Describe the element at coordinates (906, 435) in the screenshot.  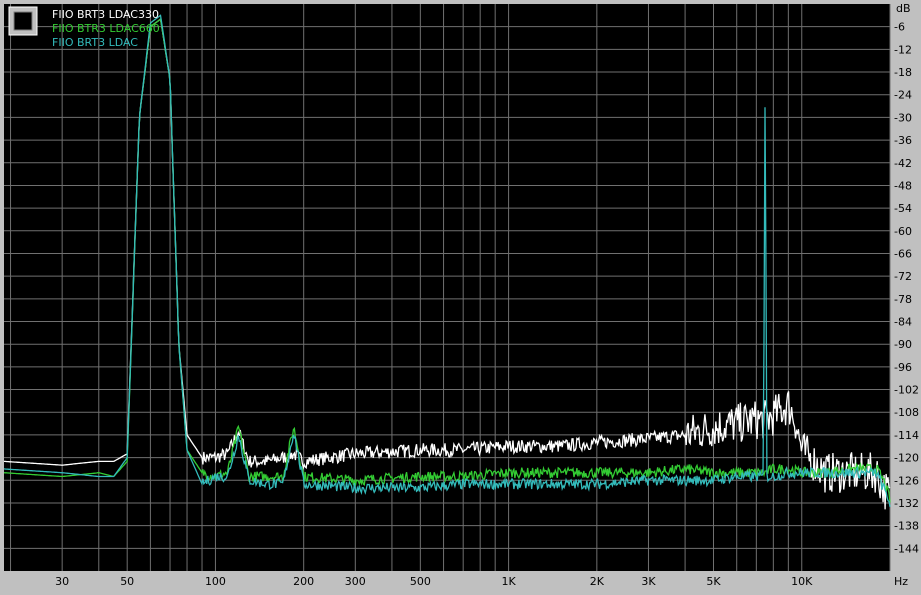
I see `y-tick-label: -114` at that location.